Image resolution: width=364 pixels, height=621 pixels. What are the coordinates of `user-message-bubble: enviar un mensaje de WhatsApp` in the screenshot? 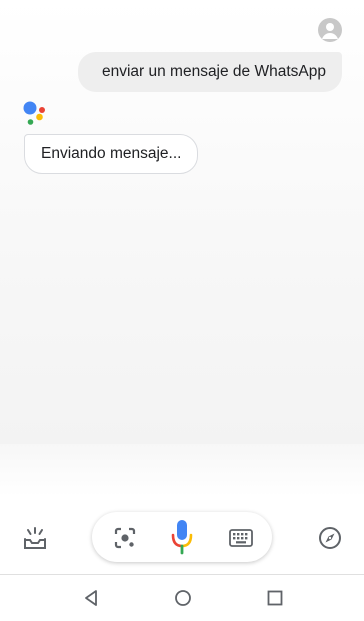 It's located at (210, 72).